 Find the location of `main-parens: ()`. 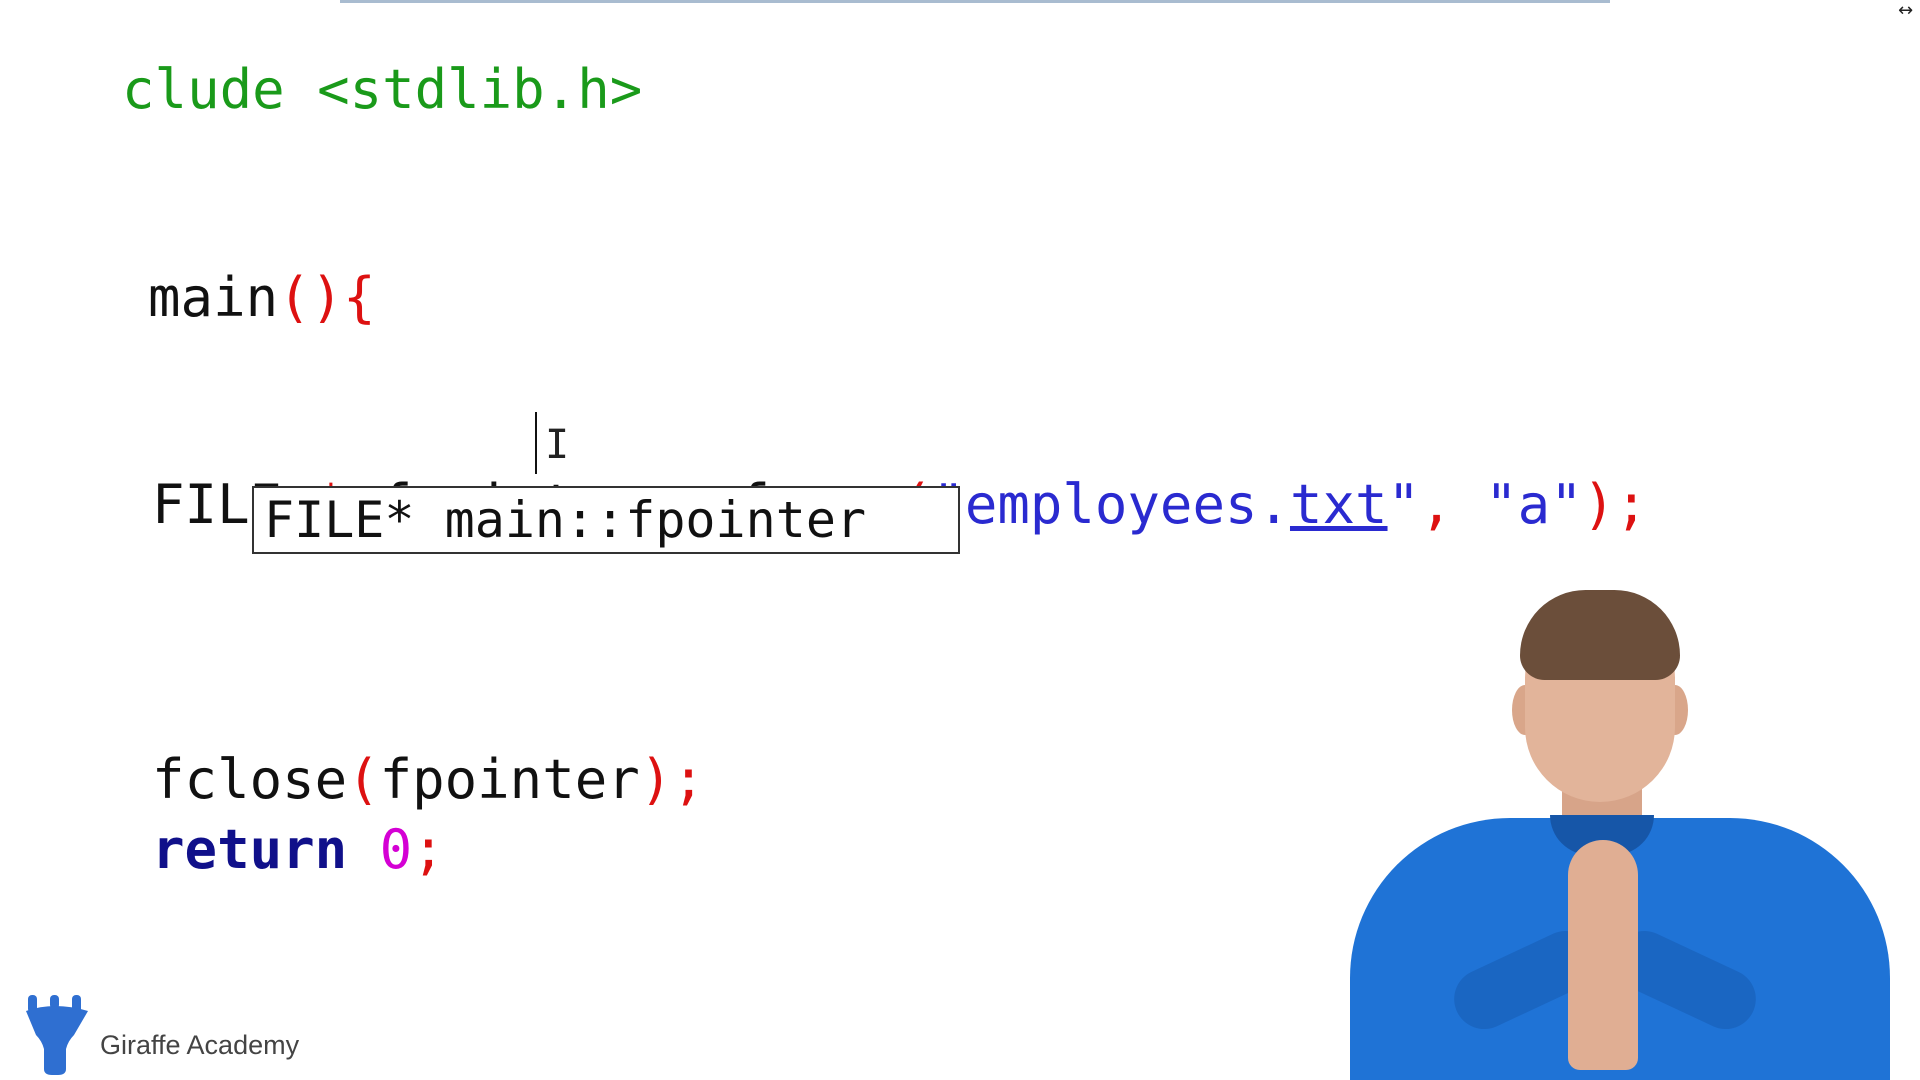

main-parens: () is located at coordinates (311, 297).